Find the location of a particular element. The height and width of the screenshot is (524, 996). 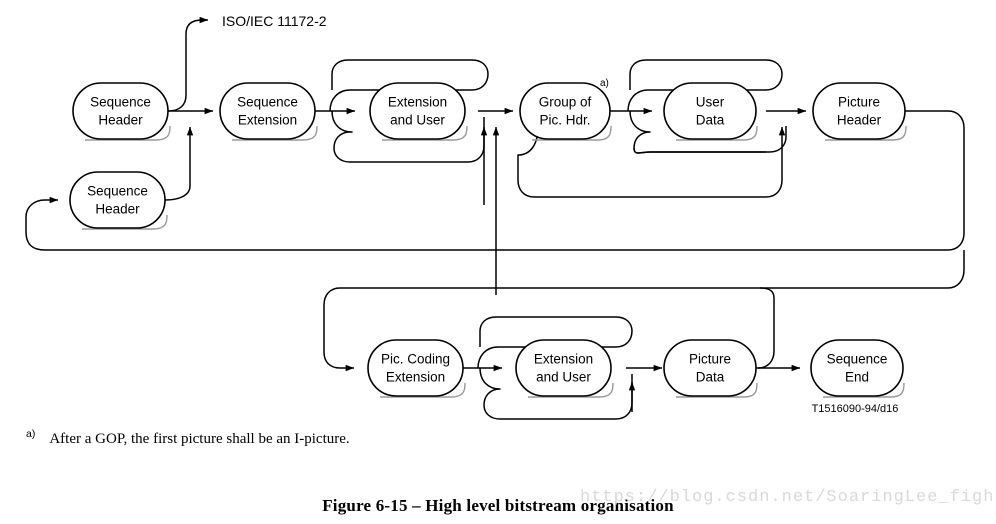

node-extension-and-user-2: Extension and User is located at coordinates (564, 368).